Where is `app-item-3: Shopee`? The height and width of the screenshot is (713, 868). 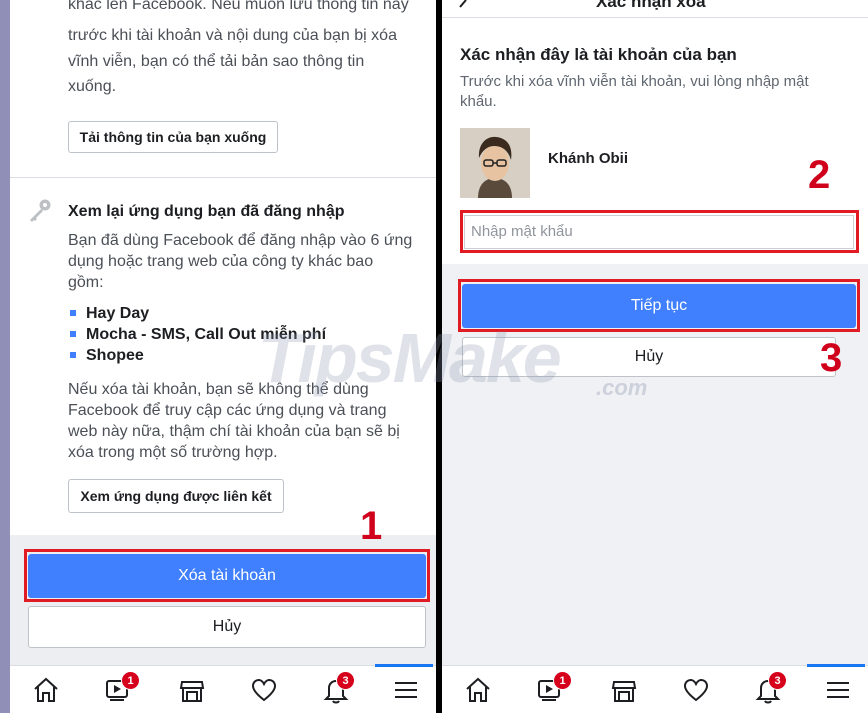 app-item-3: Shopee is located at coordinates (115, 355).